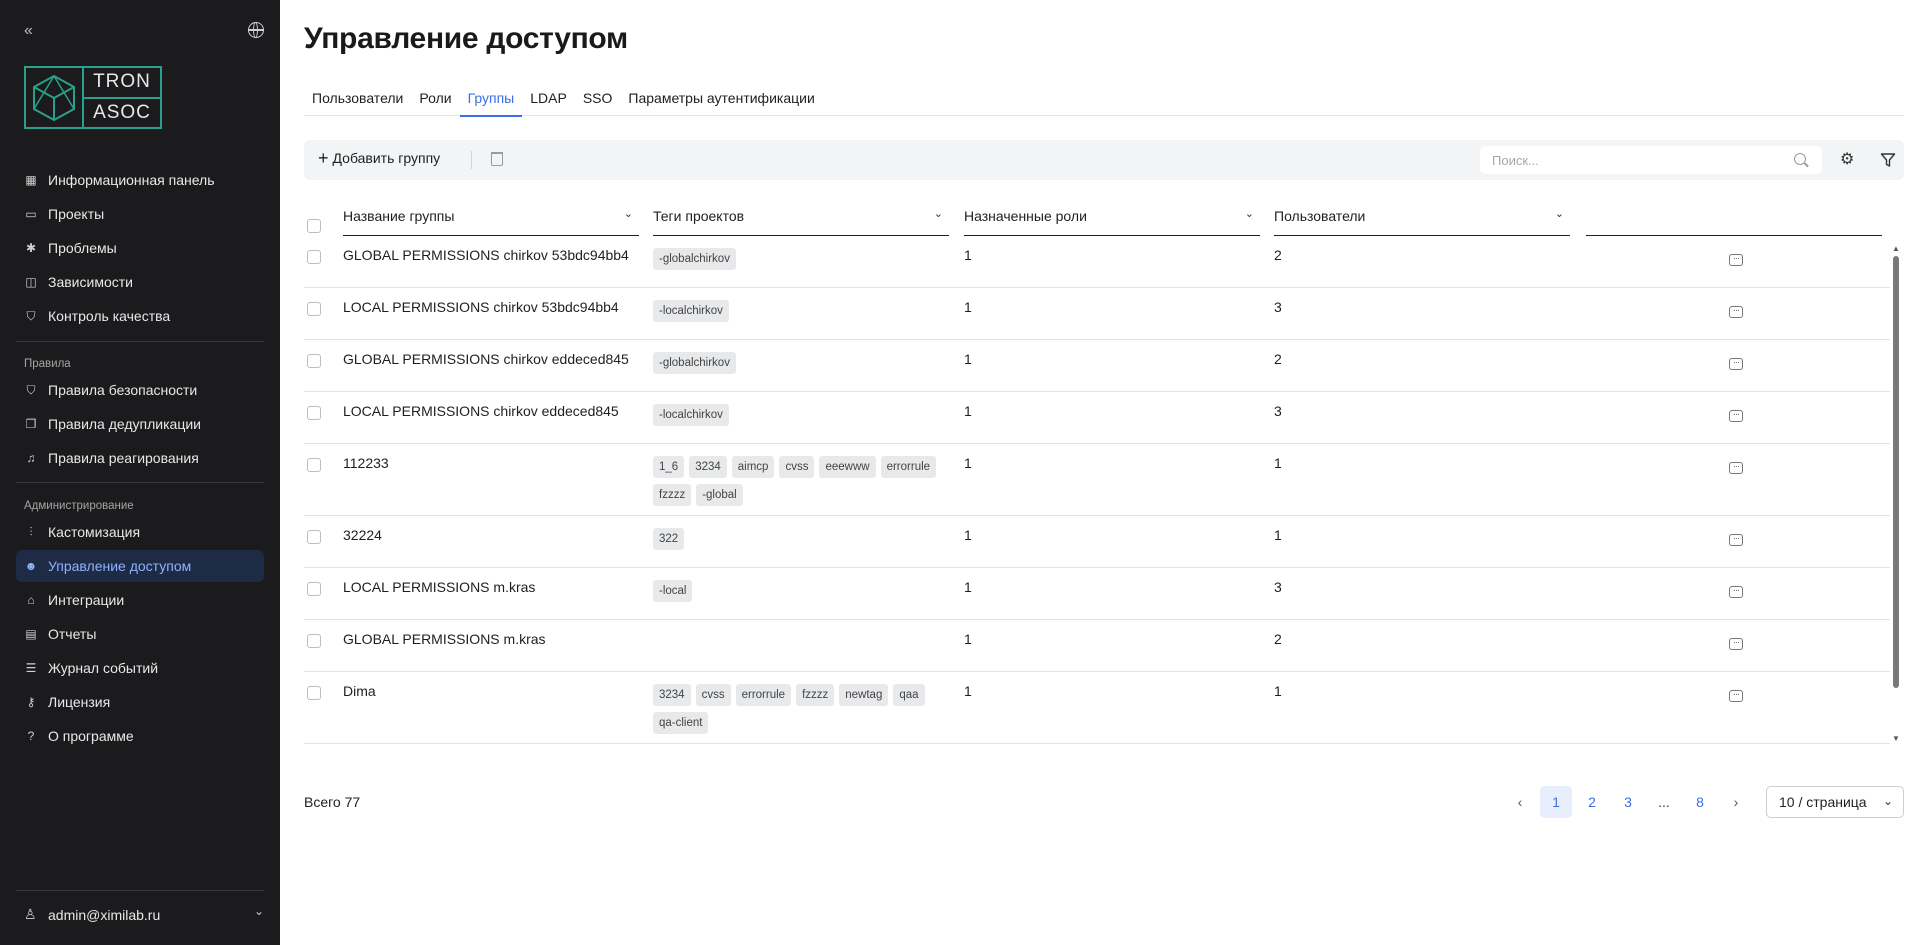 The height and width of the screenshot is (945, 1920). What do you see at coordinates (1520, 802) in the screenshot?
I see `prev-page-button: ‹` at bounding box center [1520, 802].